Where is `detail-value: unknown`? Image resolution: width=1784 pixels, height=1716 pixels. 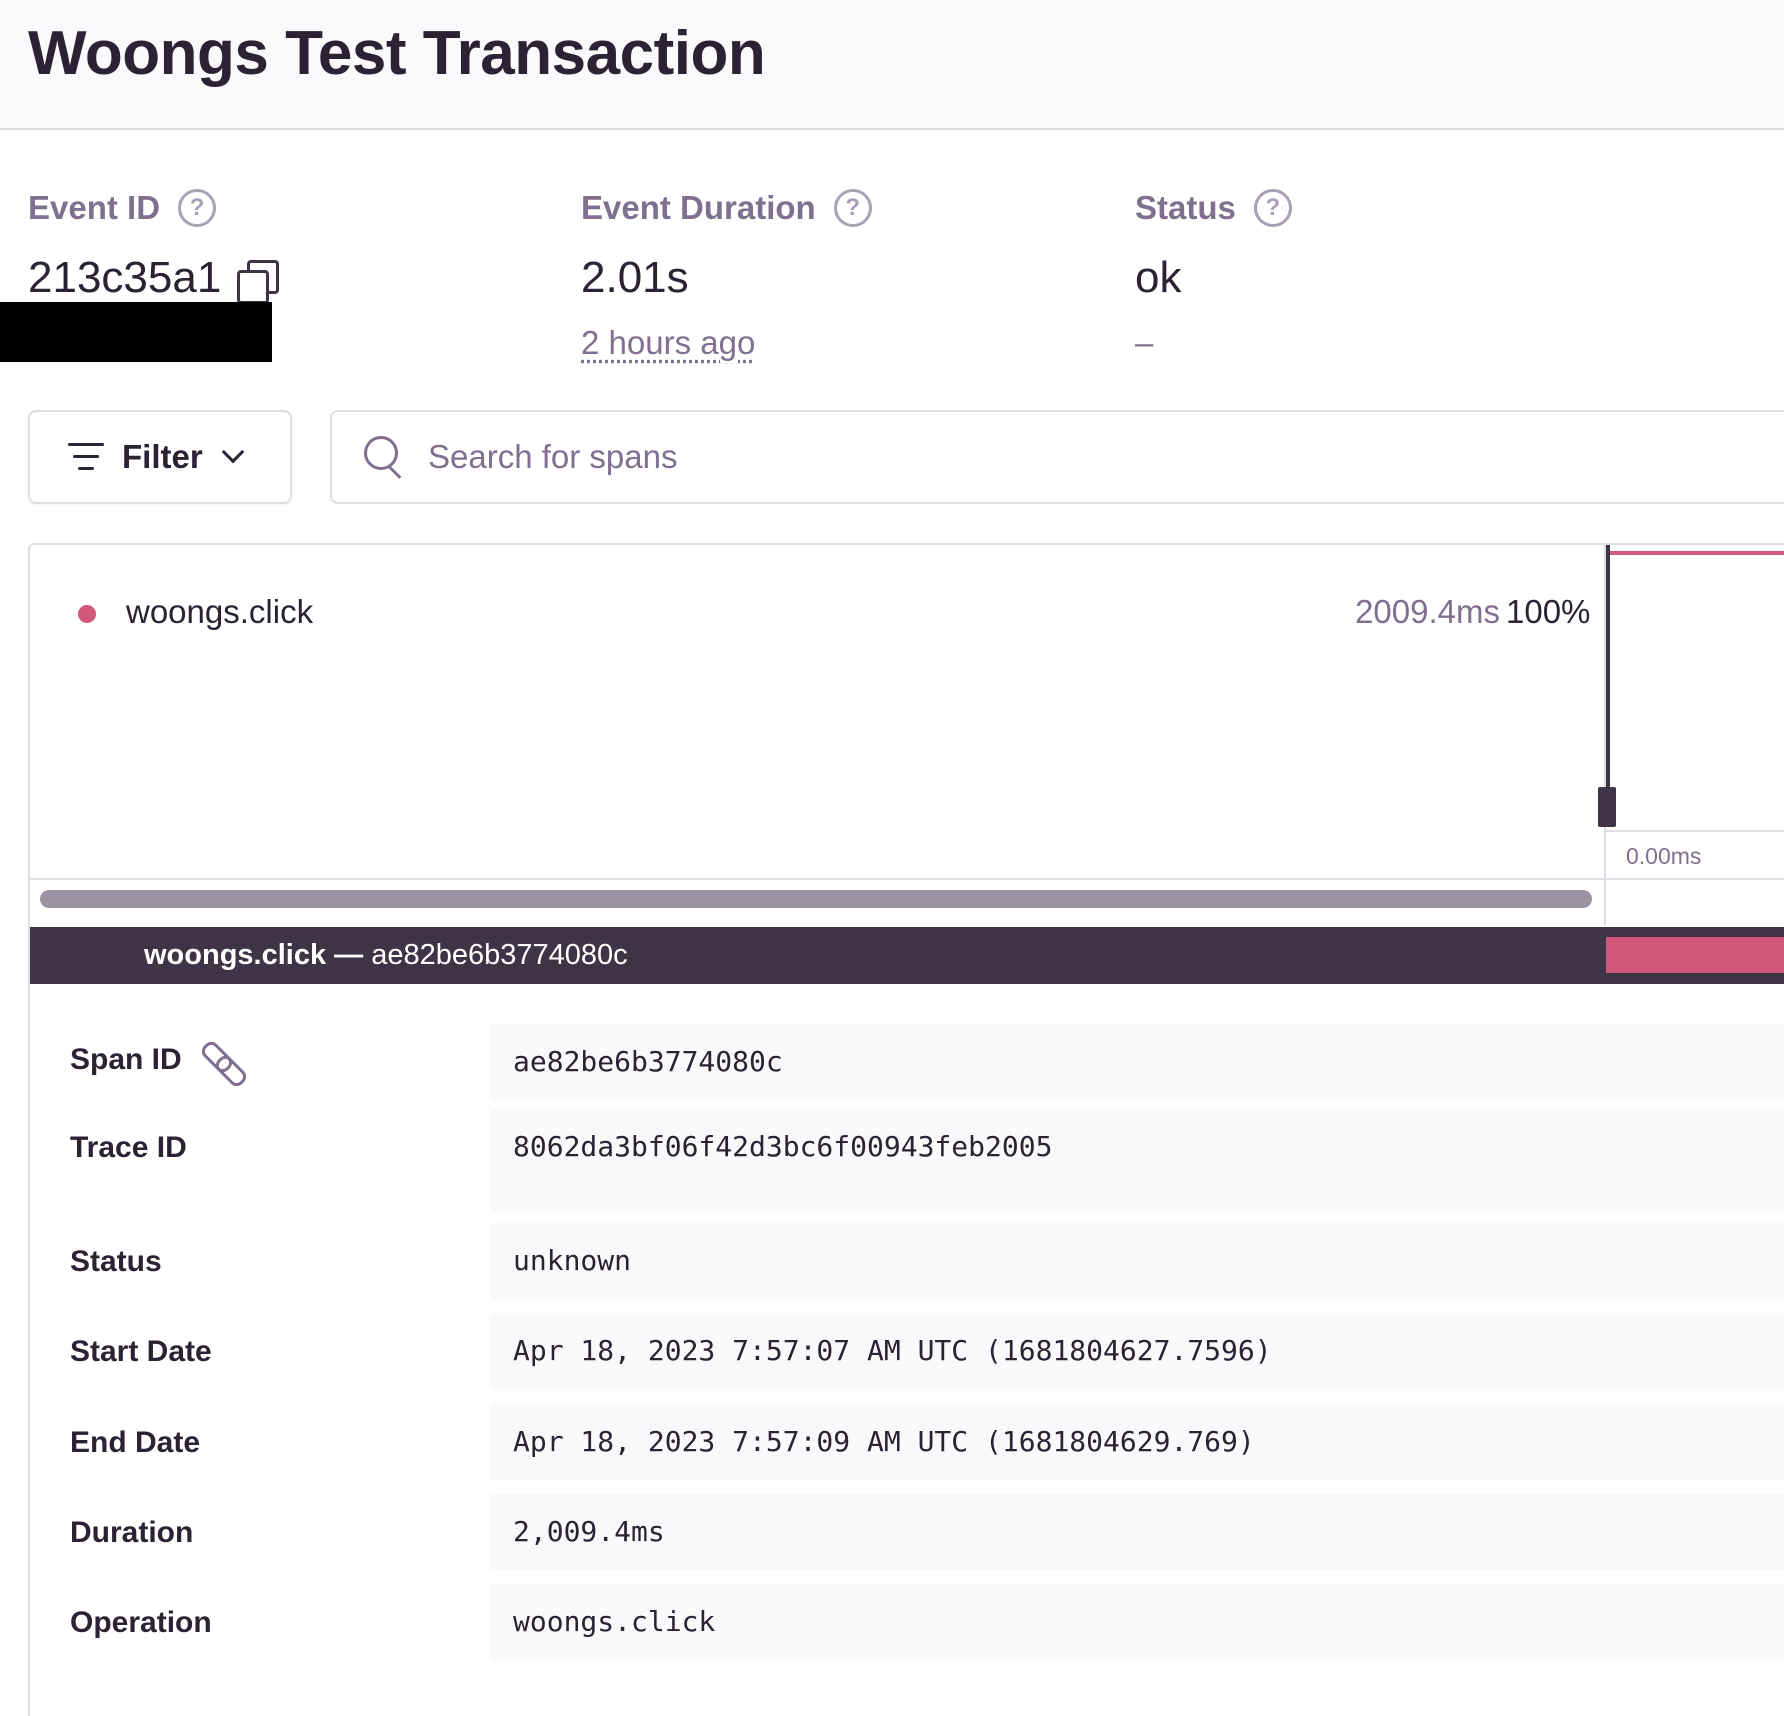
detail-value: unknown is located at coordinates (1136, 1261).